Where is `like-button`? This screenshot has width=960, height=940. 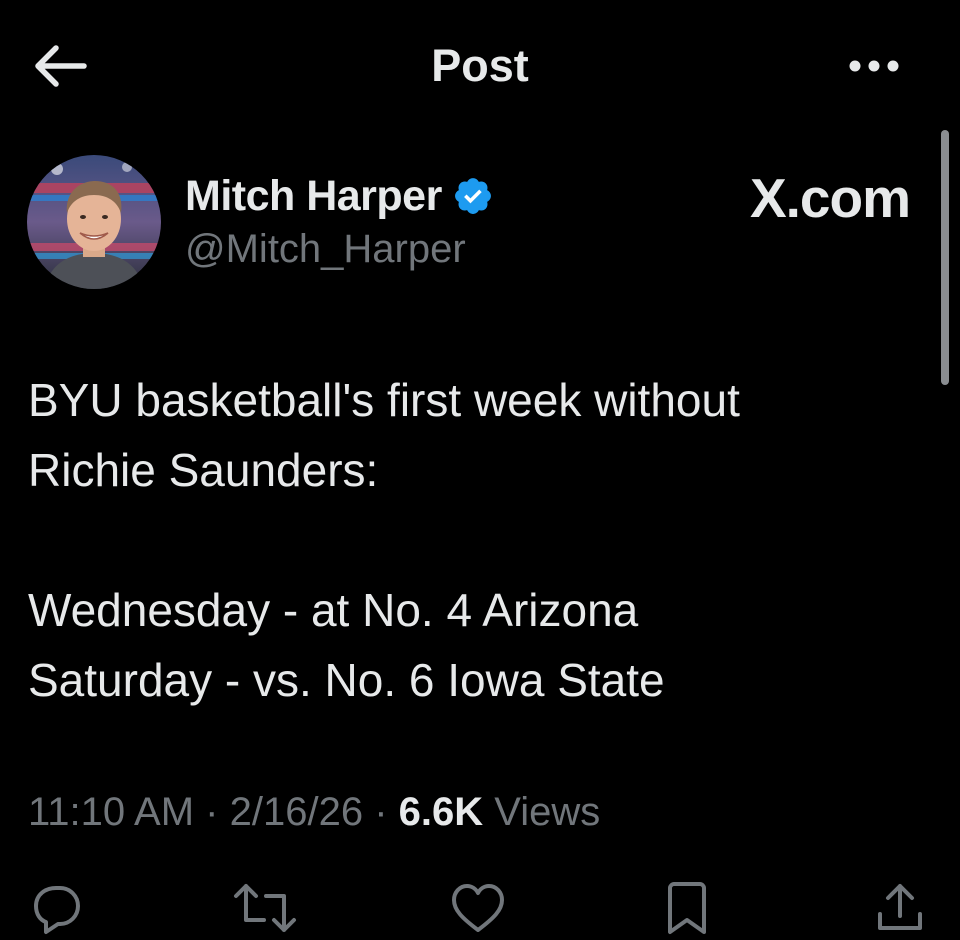 like-button is located at coordinates (478, 910).